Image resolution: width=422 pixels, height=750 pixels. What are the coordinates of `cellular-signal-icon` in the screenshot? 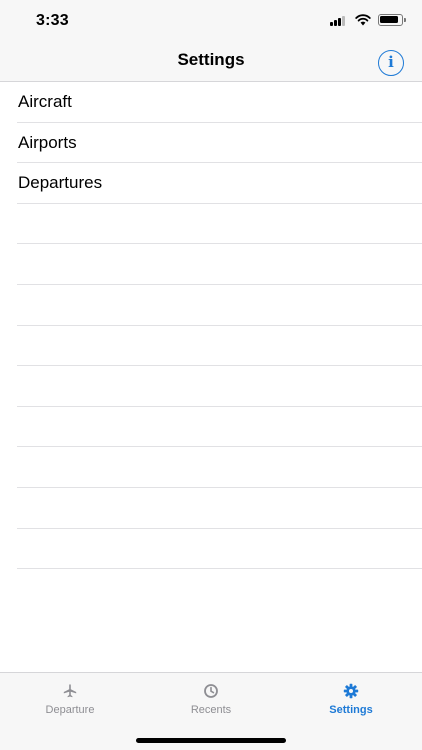 It's located at (339, 21).